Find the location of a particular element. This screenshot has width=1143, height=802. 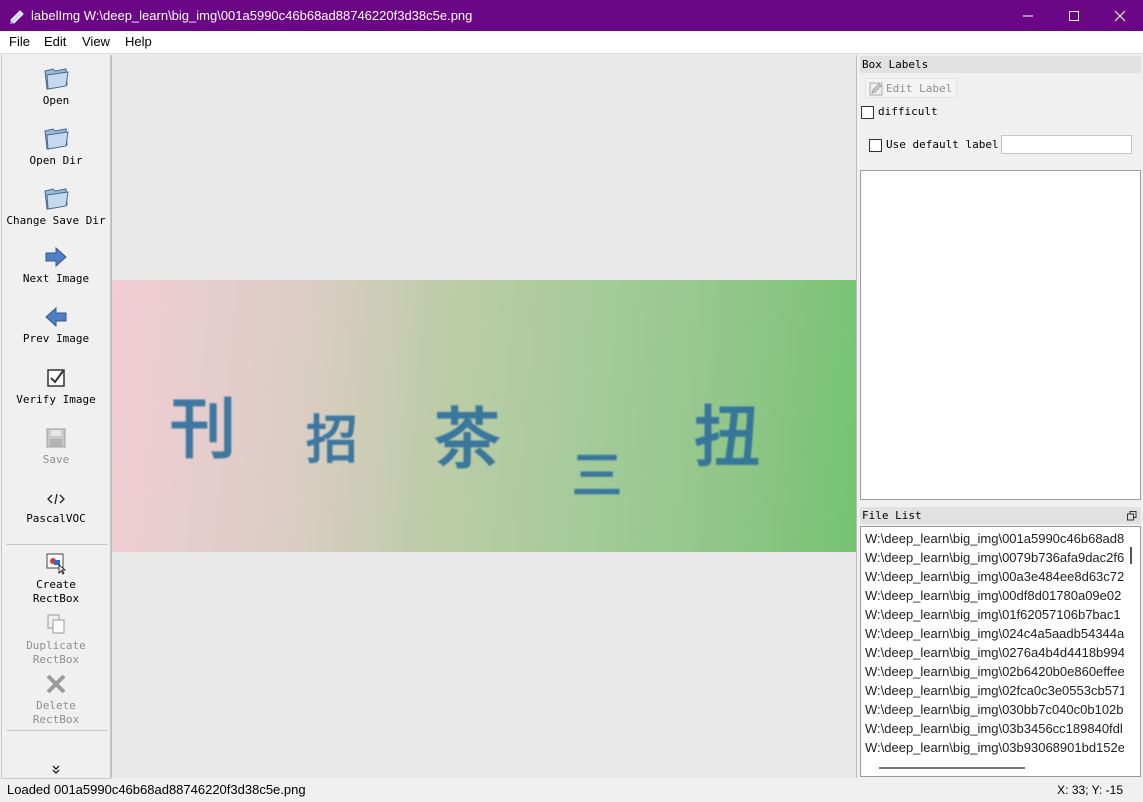

file-list-item: W:\deep_learn\big_img\030bb7c040c0b102b is located at coordinates (994, 709).